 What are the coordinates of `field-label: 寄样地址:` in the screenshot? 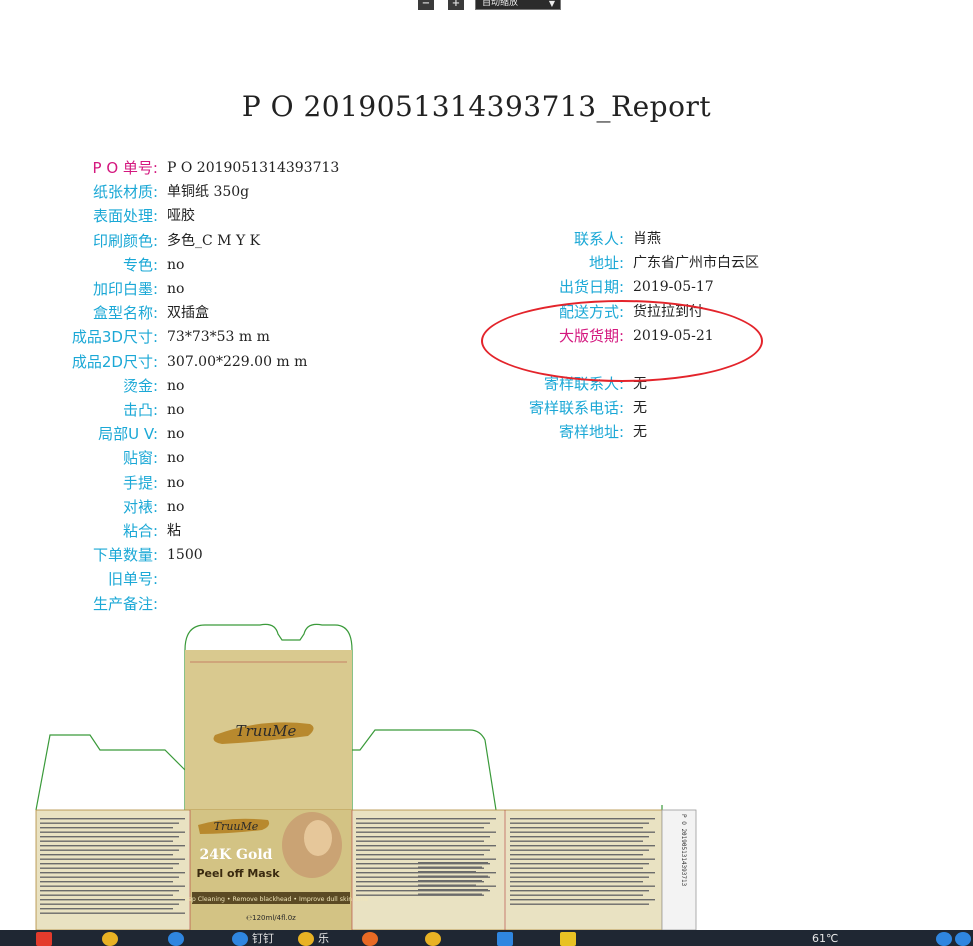 It's located at (591, 432).